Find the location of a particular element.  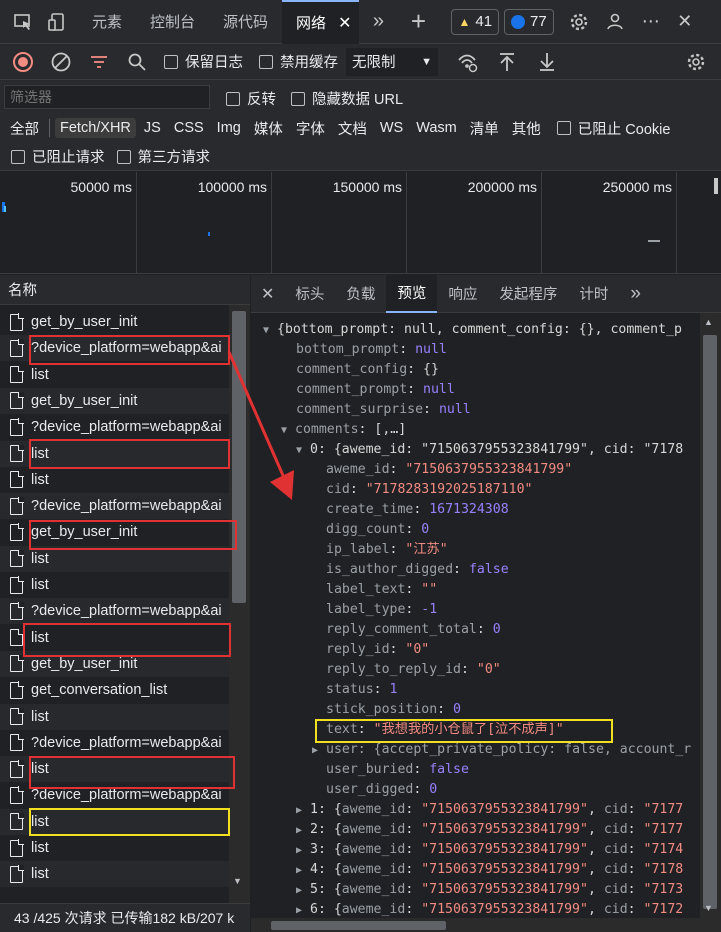

json-line: aweme_id: "7150637955323841799" is located at coordinates (449, 470).